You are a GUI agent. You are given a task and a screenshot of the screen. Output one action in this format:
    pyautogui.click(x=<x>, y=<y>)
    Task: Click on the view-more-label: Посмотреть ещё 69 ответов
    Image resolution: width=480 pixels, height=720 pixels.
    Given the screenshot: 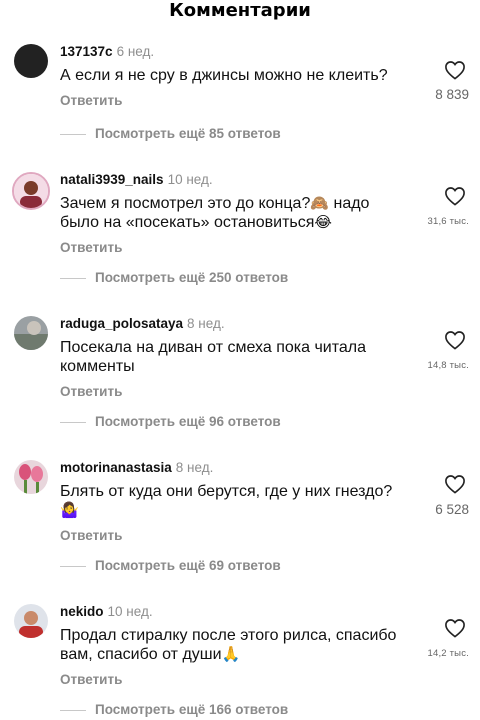 What is the action you would take?
    pyautogui.click(x=188, y=565)
    